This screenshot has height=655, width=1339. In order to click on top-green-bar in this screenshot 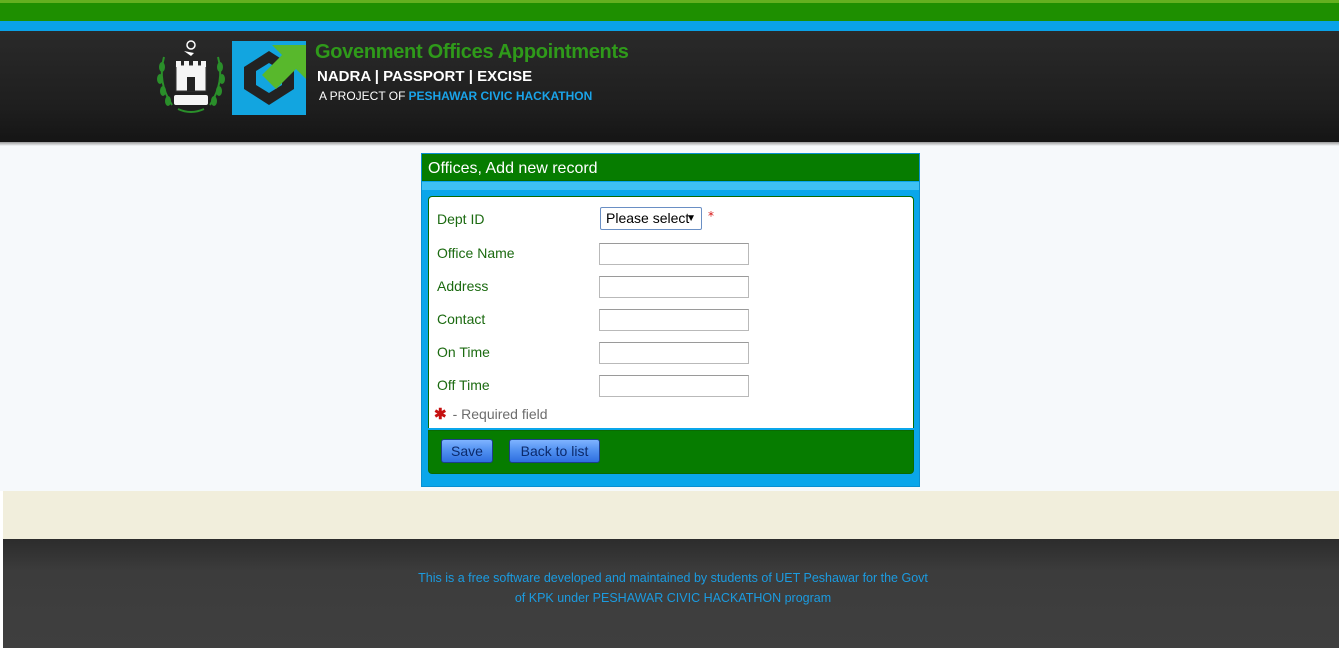, I will do `click(669, 10)`.